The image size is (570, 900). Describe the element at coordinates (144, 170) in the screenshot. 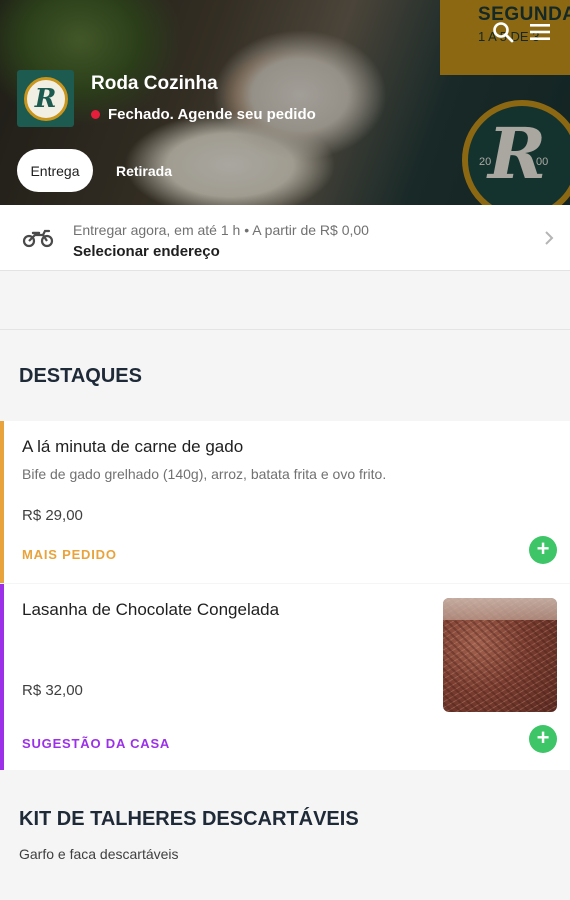

I see `tab-retirada: Retirada` at that location.